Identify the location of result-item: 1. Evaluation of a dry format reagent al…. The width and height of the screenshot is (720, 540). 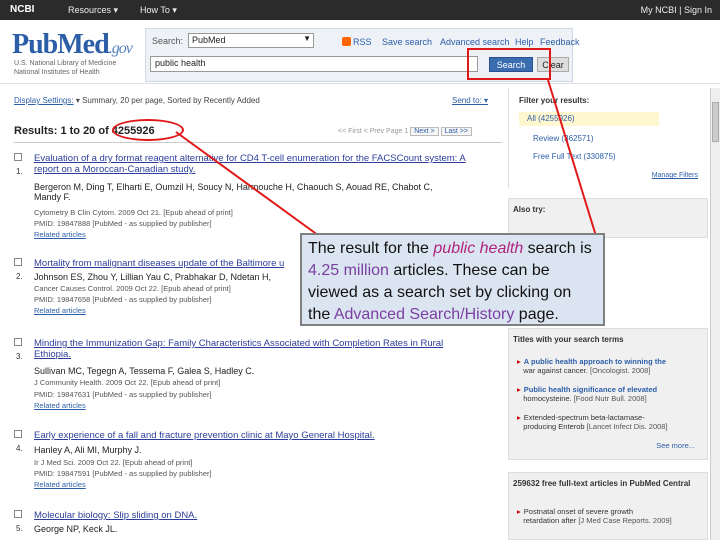
(259, 199).